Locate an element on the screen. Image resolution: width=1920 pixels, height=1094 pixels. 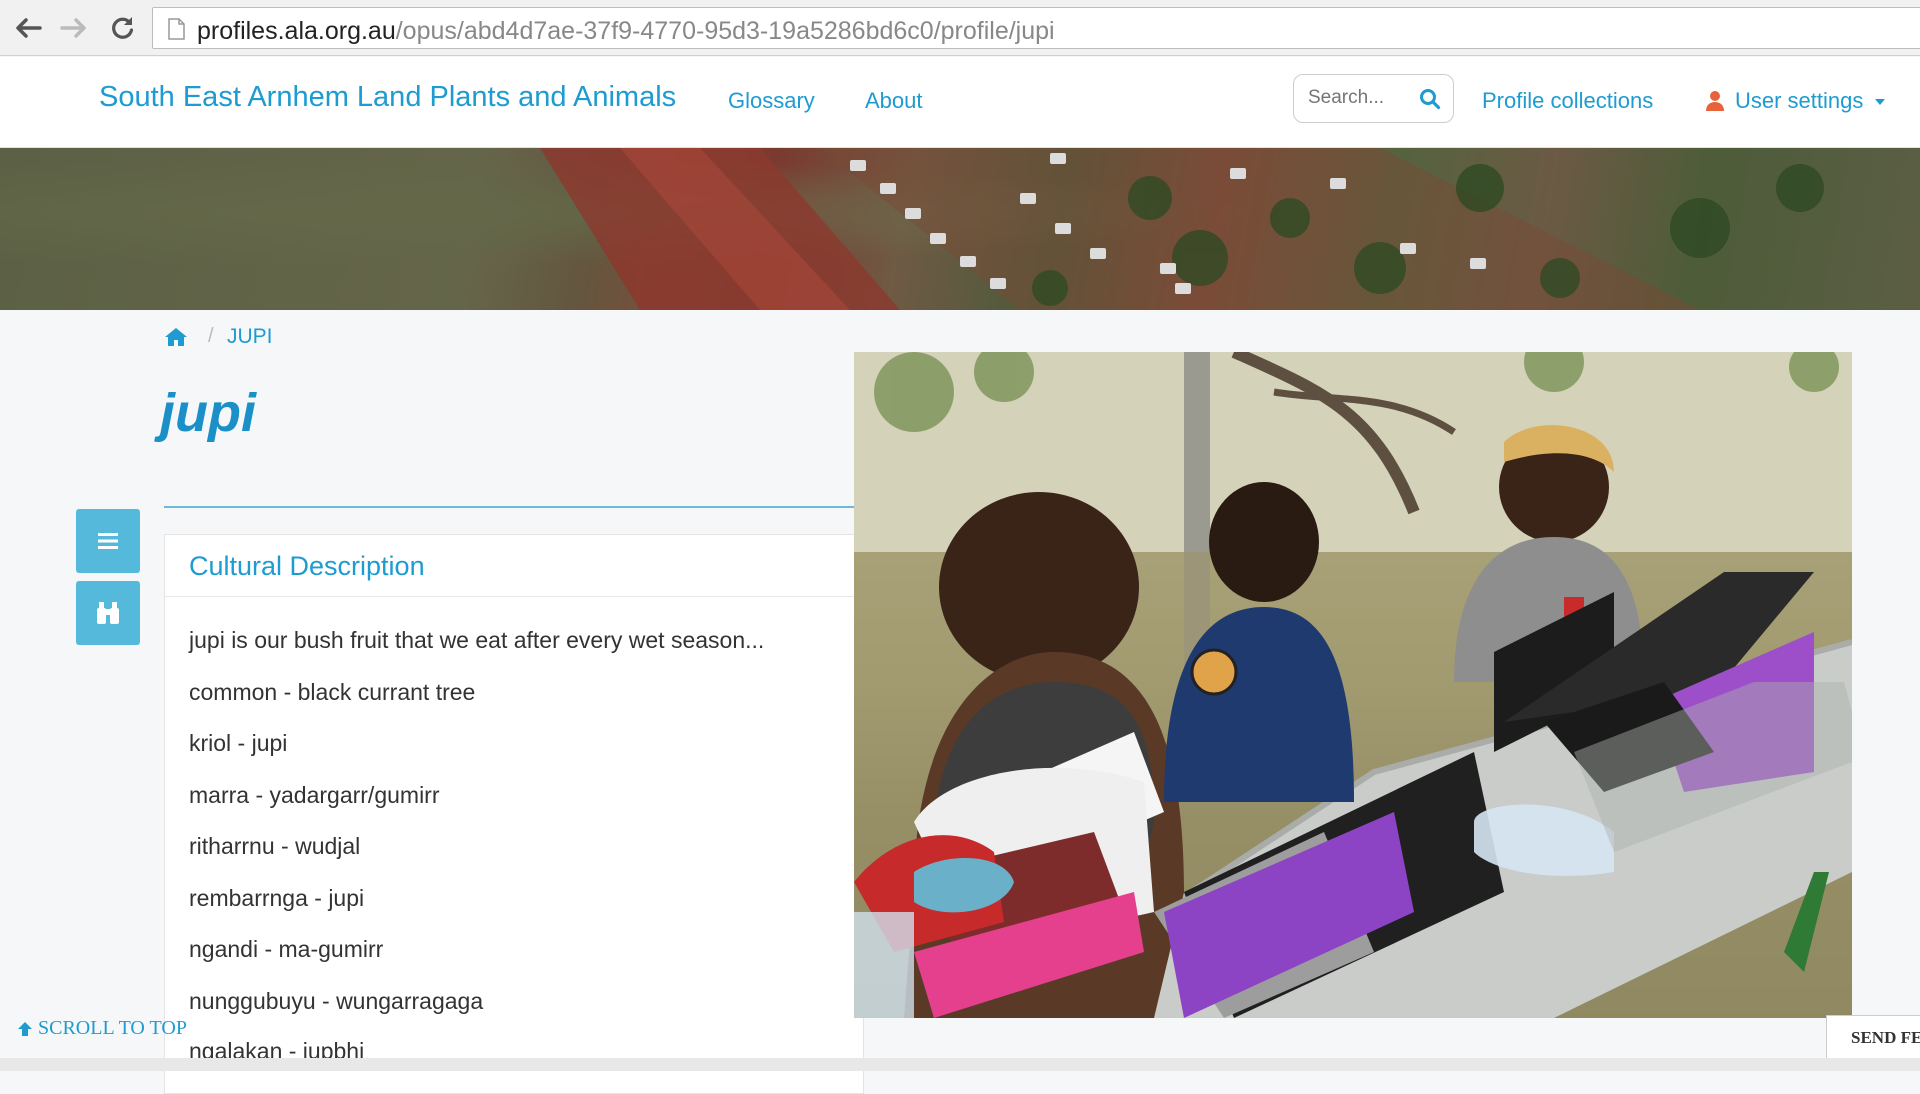
breadcrumb-current: JUPI is located at coordinates (250, 337).